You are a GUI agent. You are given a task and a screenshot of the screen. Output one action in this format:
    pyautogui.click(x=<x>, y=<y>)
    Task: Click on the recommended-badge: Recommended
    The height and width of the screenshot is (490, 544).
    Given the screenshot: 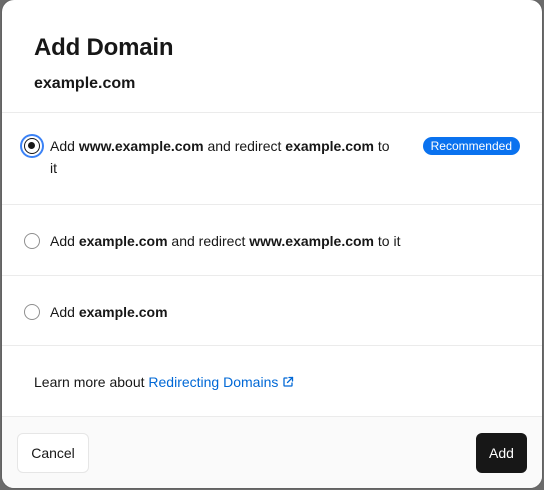 What is the action you would take?
    pyautogui.click(x=471, y=146)
    